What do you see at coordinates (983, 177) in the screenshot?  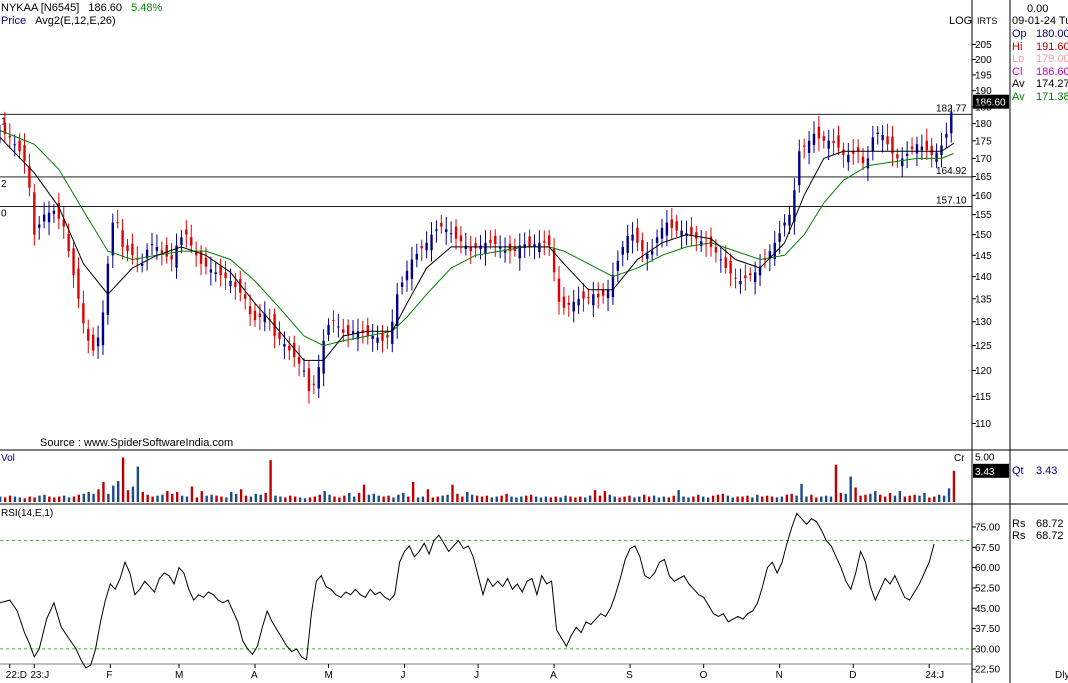 I see `price-tick-label: 165` at bounding box center [983, 177].